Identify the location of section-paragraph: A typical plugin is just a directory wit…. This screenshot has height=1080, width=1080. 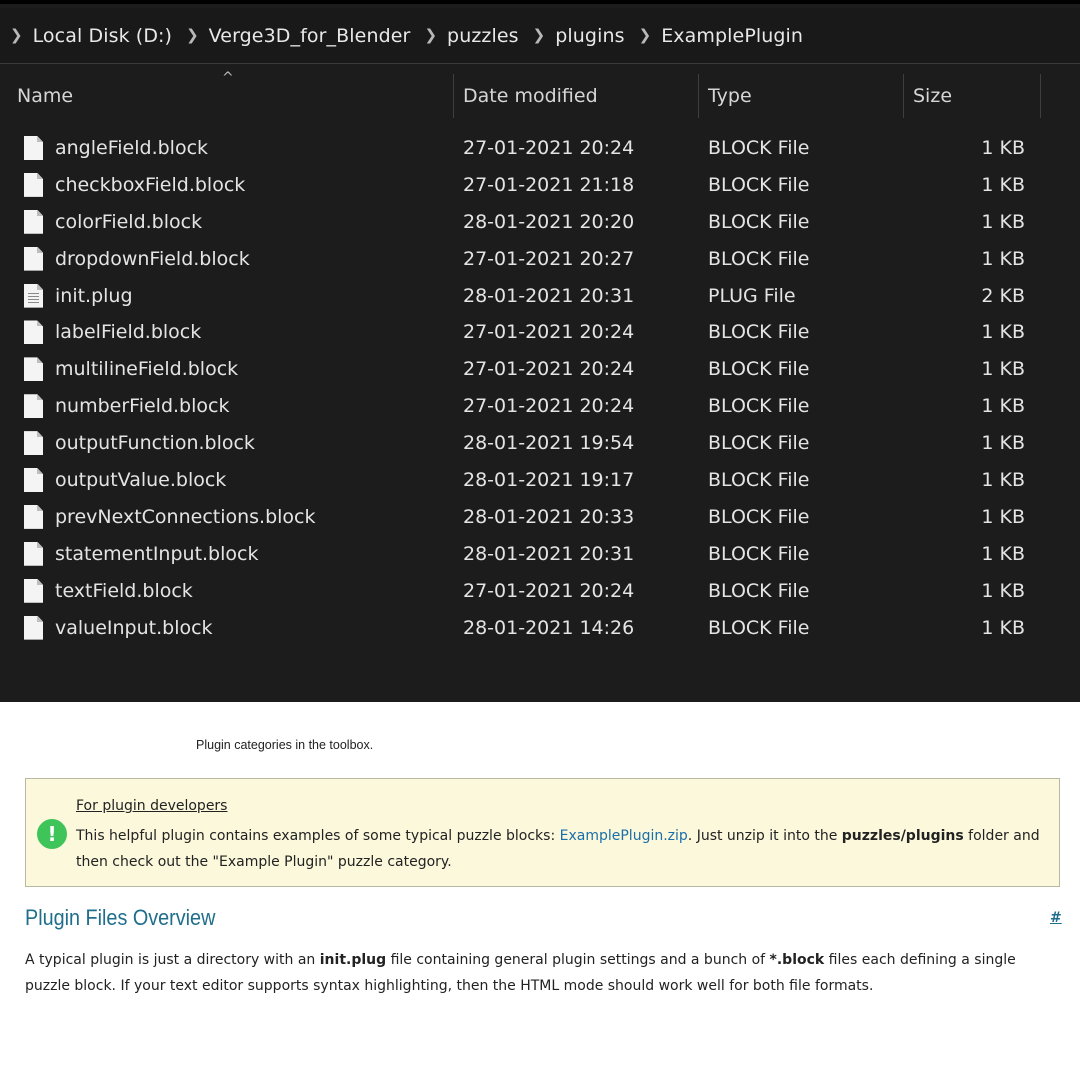
(520, 973).